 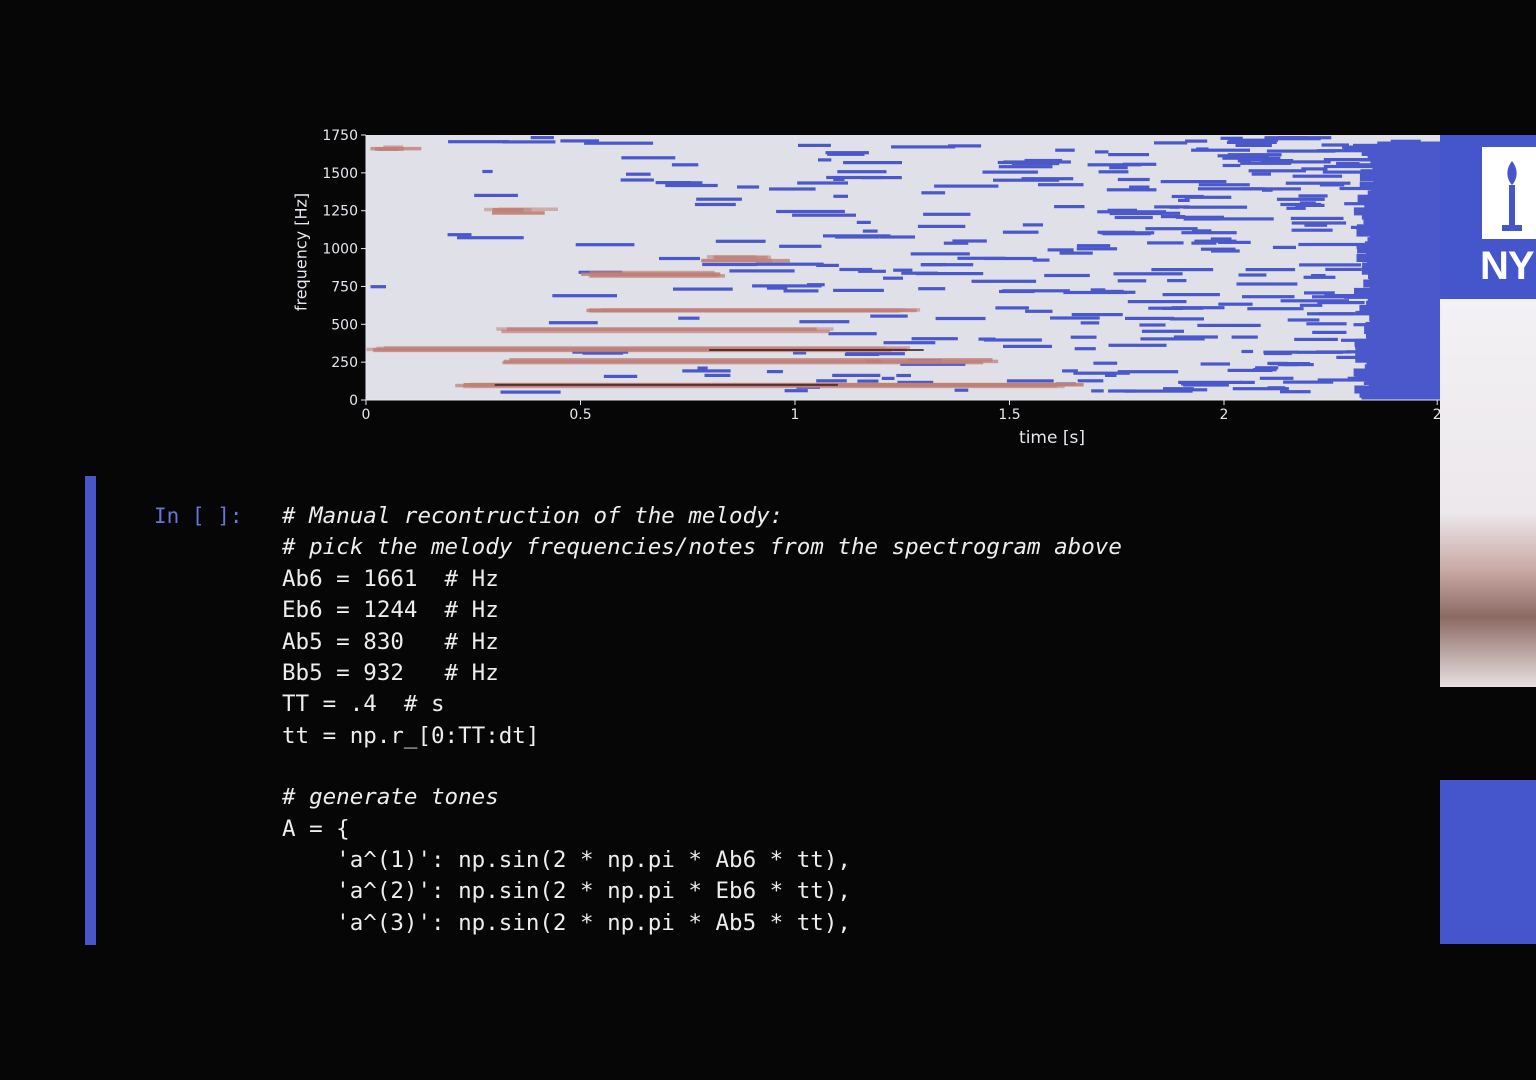 I want to click on code-line: # generate tones, so click(x=702, y=797).